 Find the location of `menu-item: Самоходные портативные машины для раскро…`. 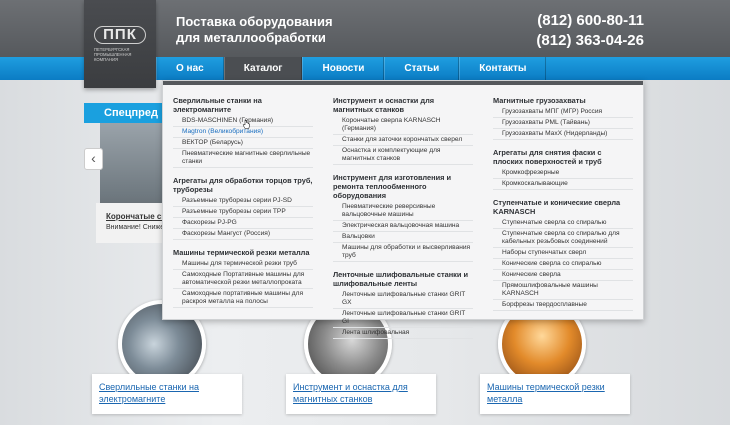

menu-item: Самоходные портативные машины для раскро… is located at coordinates (243, 298).